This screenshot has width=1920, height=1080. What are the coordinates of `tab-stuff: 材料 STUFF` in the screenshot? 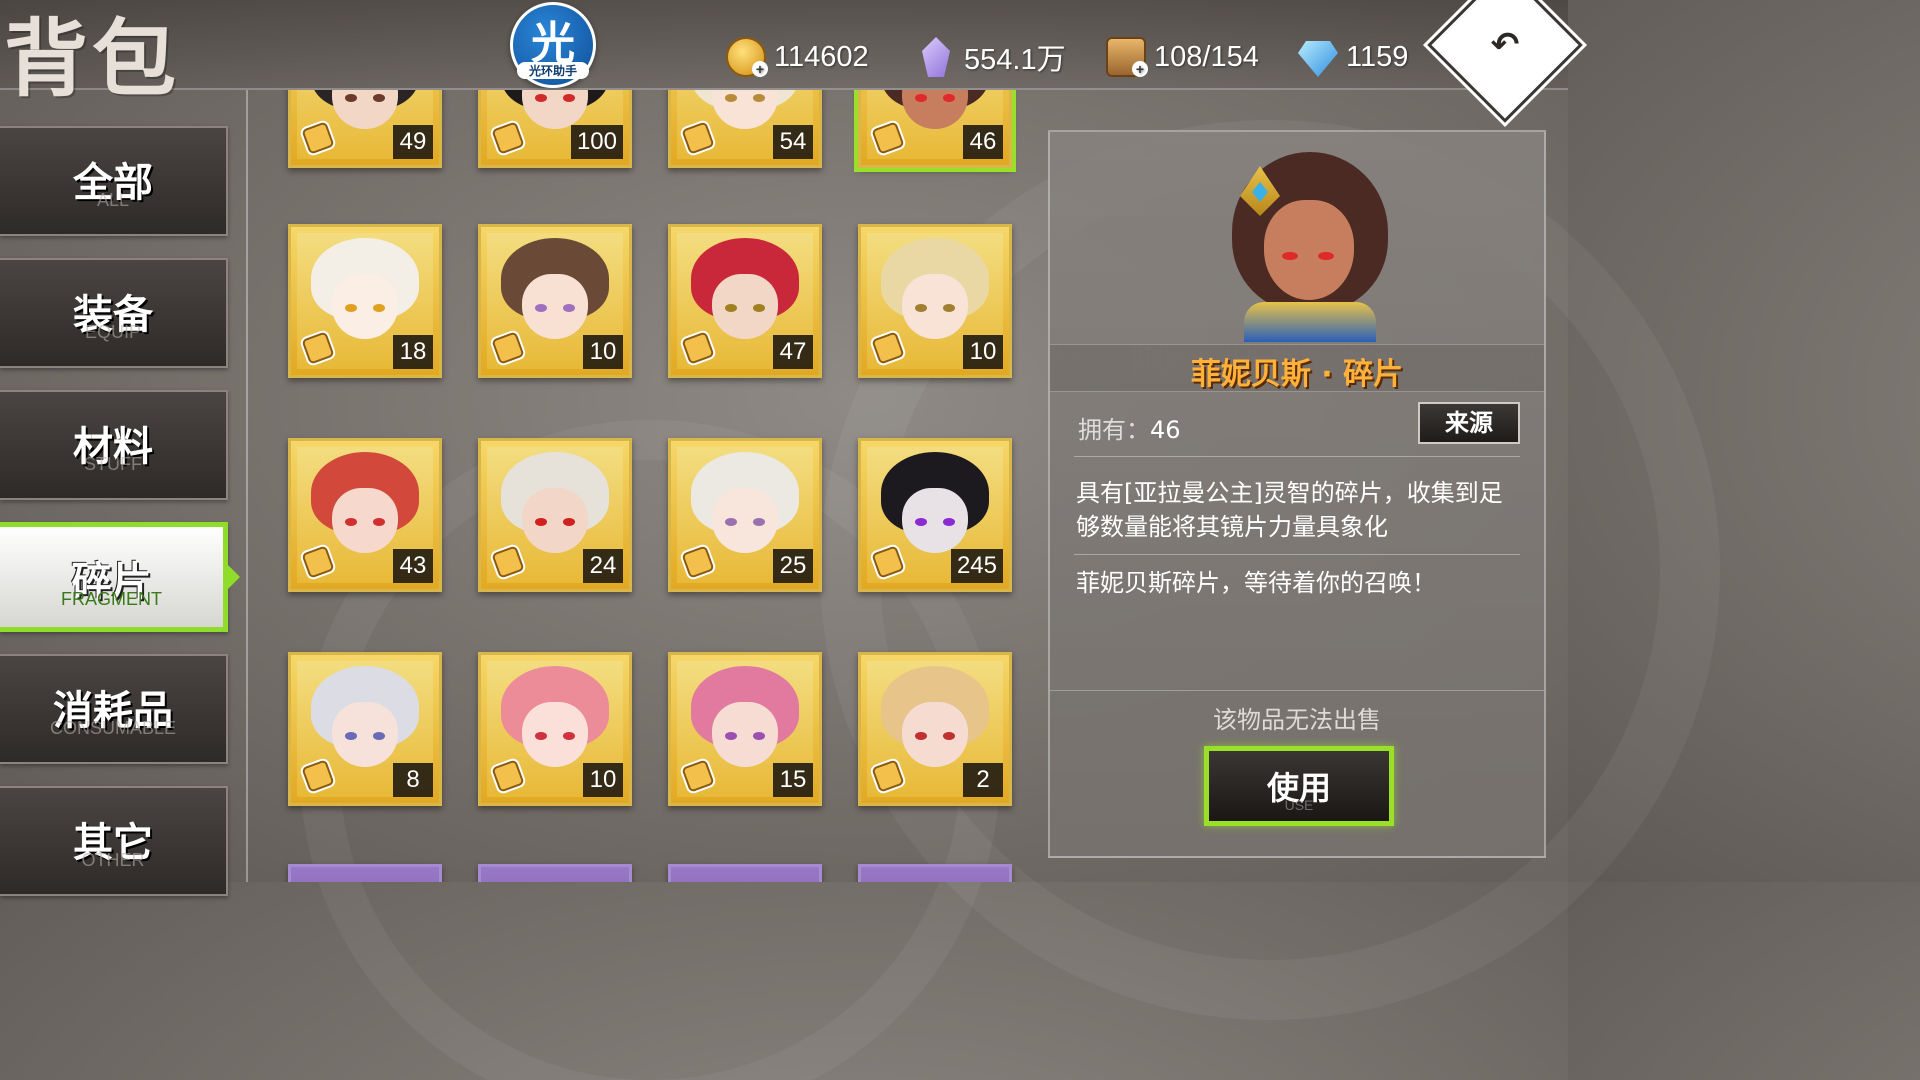 It's located at (114, 445).